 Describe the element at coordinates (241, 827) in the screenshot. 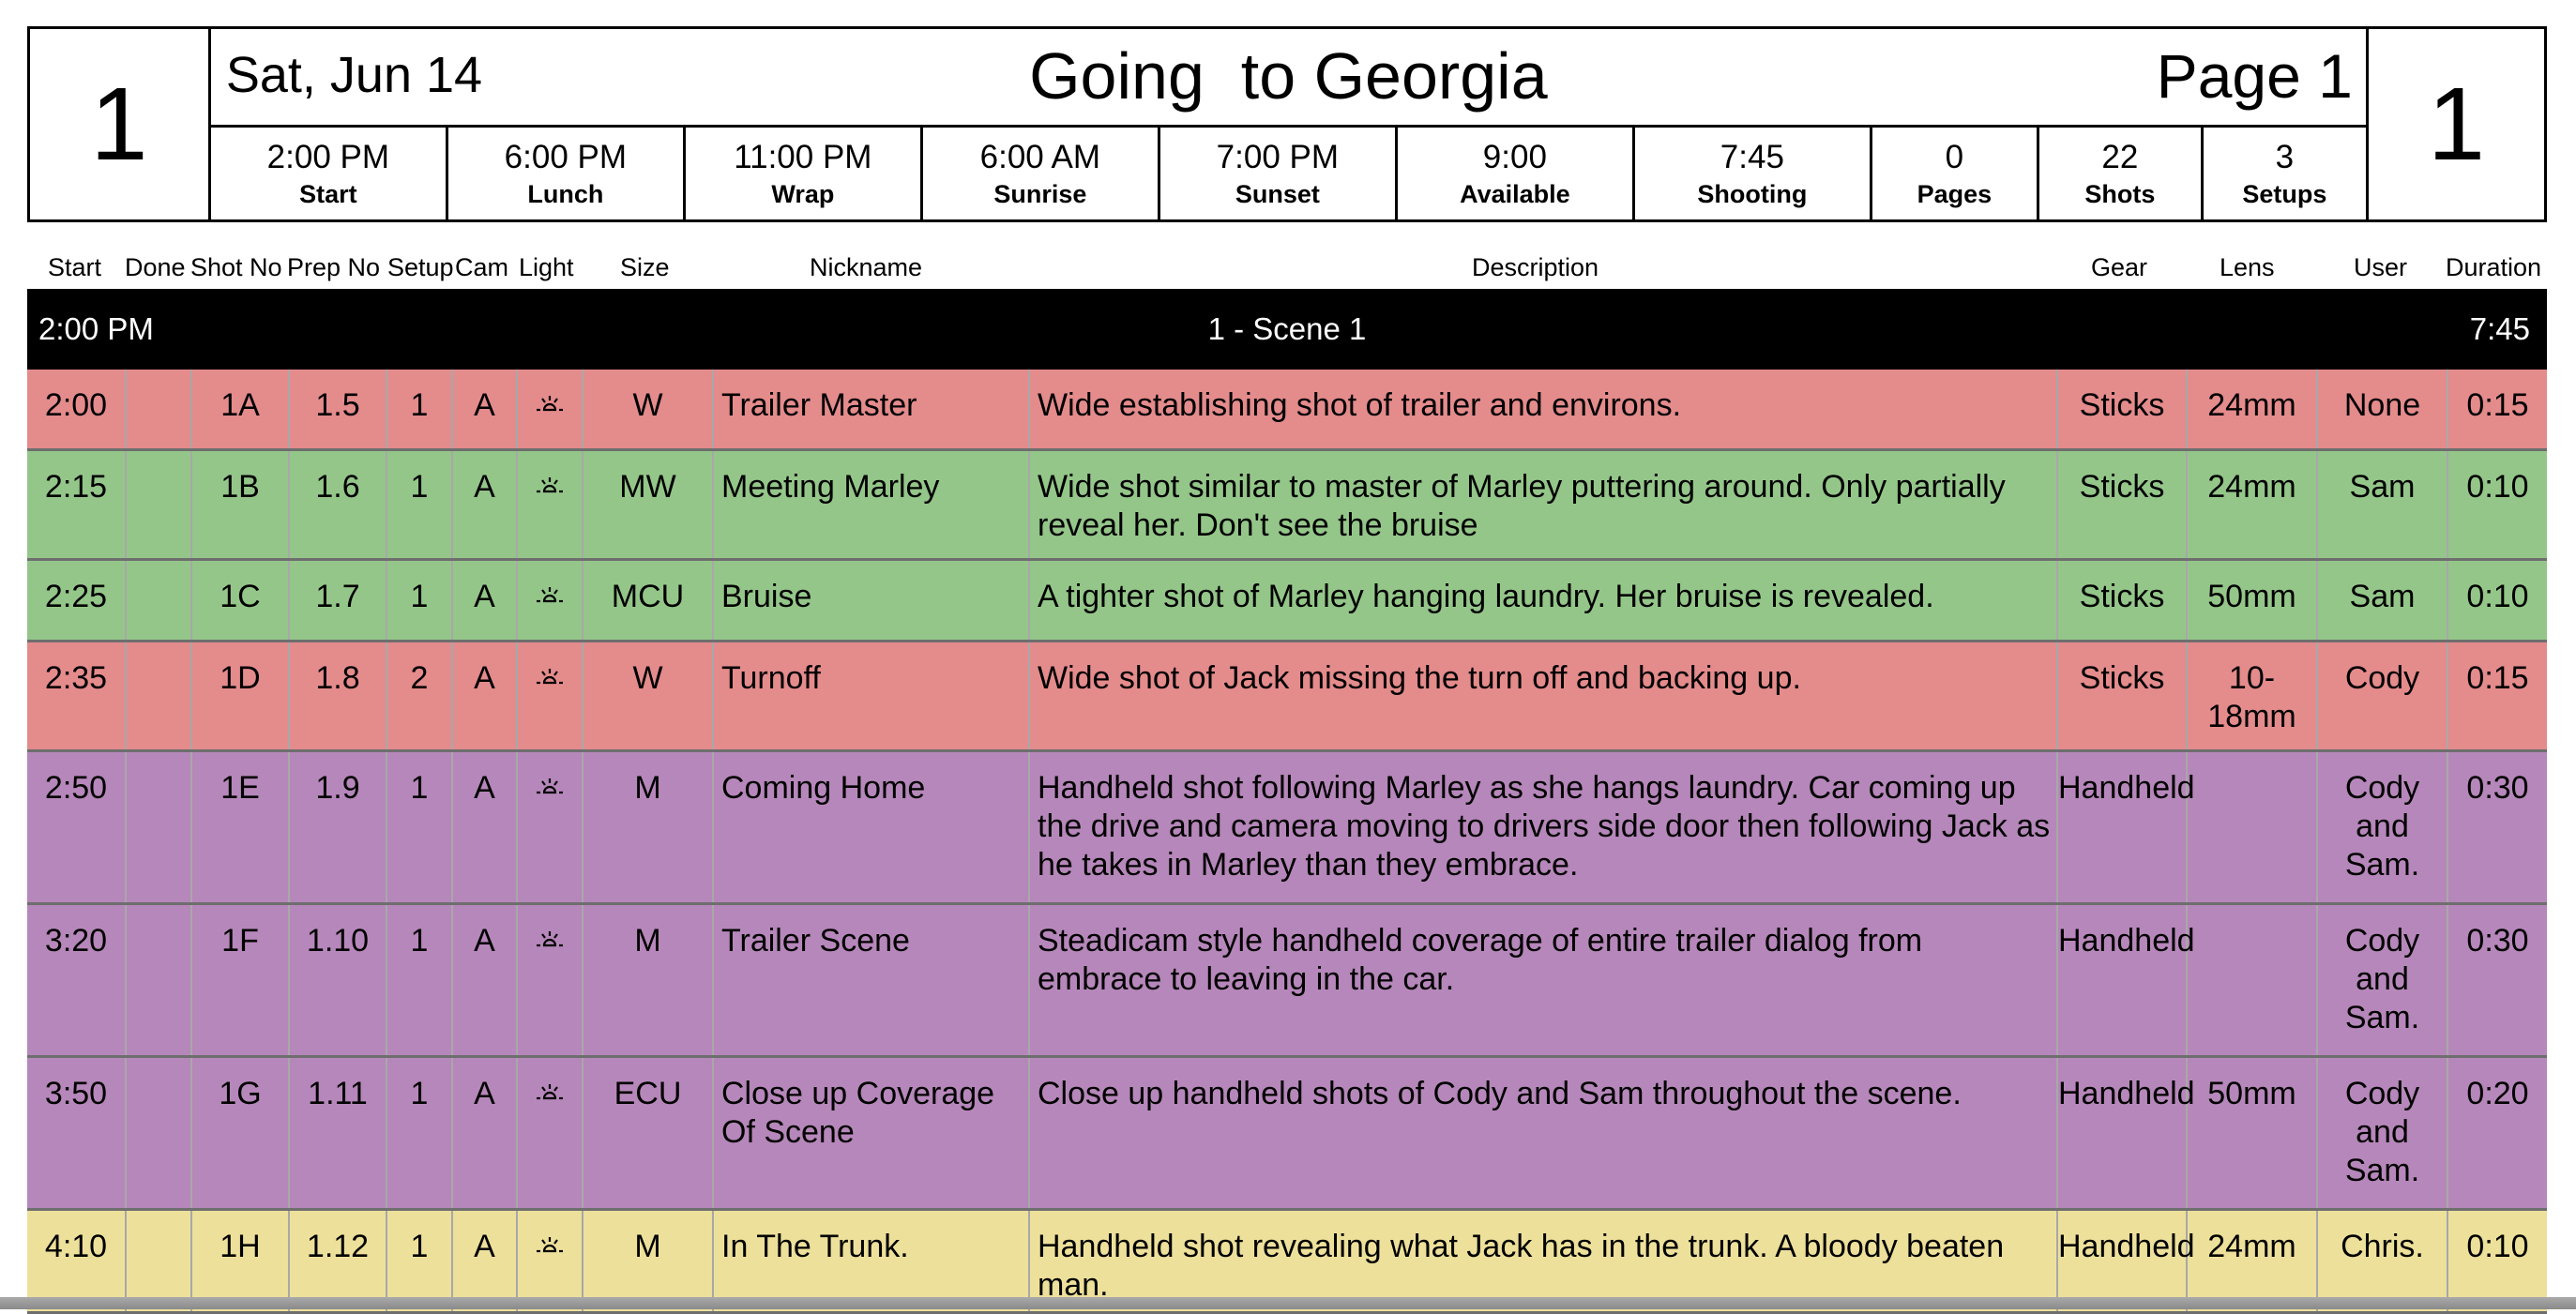

I see `cell-shot: 1E` at that location.